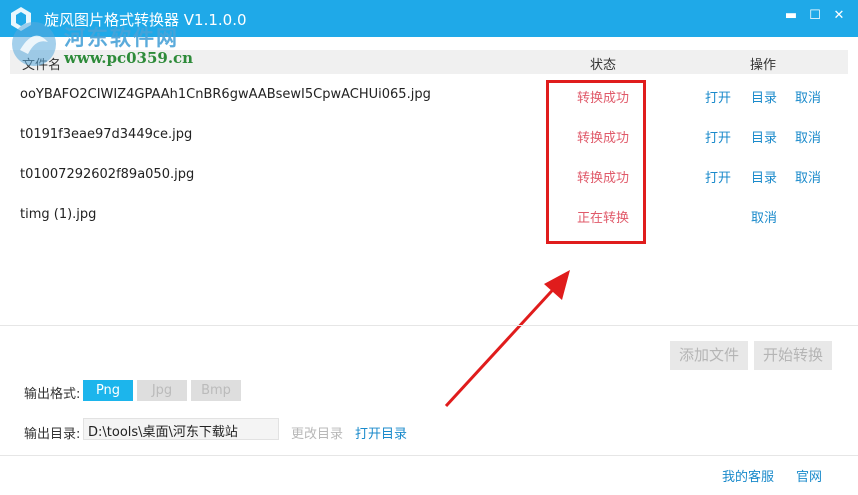  I want to click on change-dir-link: 更改目录, so click(317, 432).